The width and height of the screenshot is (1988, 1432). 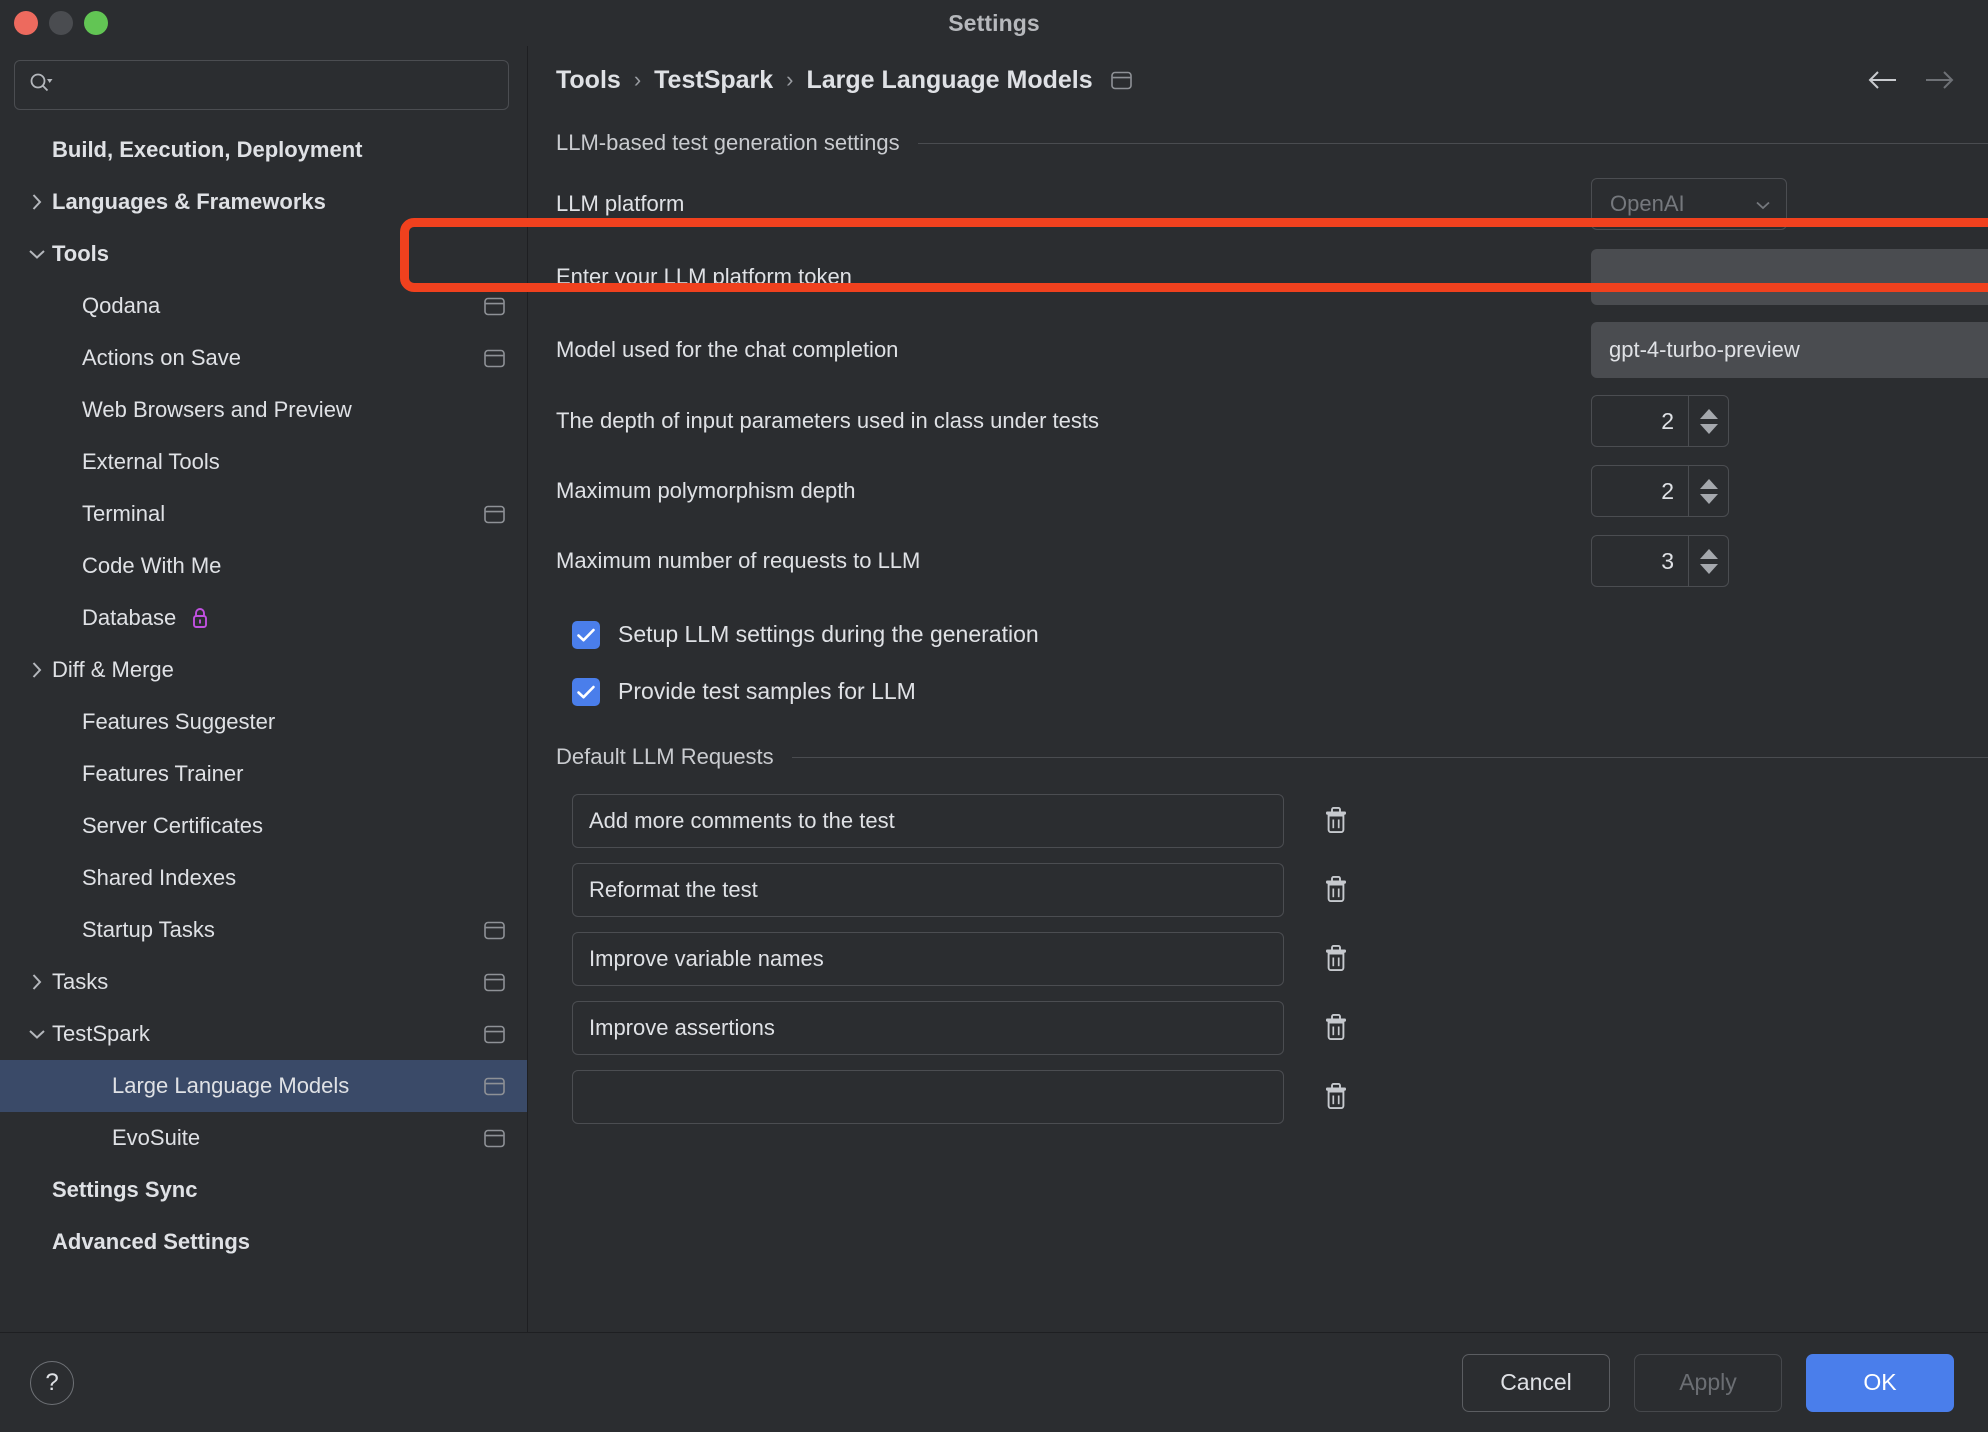 What do you see at coordinates (263, 826) in the screenshot?
I see `sidebar-item-server-certificates: Server Certificates` at bounding box center [263, 826].